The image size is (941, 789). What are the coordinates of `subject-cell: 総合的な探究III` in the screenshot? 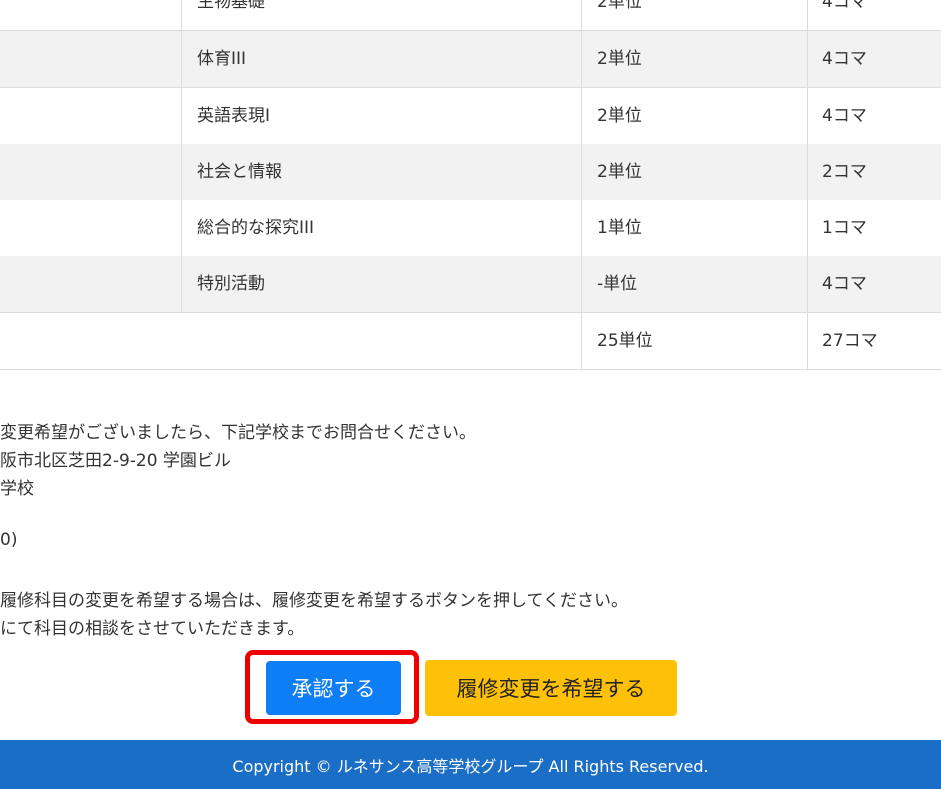 It's located at (256, 228).